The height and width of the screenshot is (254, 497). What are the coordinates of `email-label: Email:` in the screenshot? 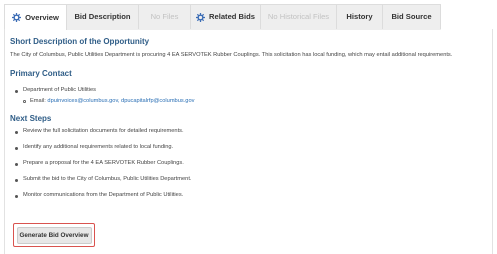 It's located at (38, 101).